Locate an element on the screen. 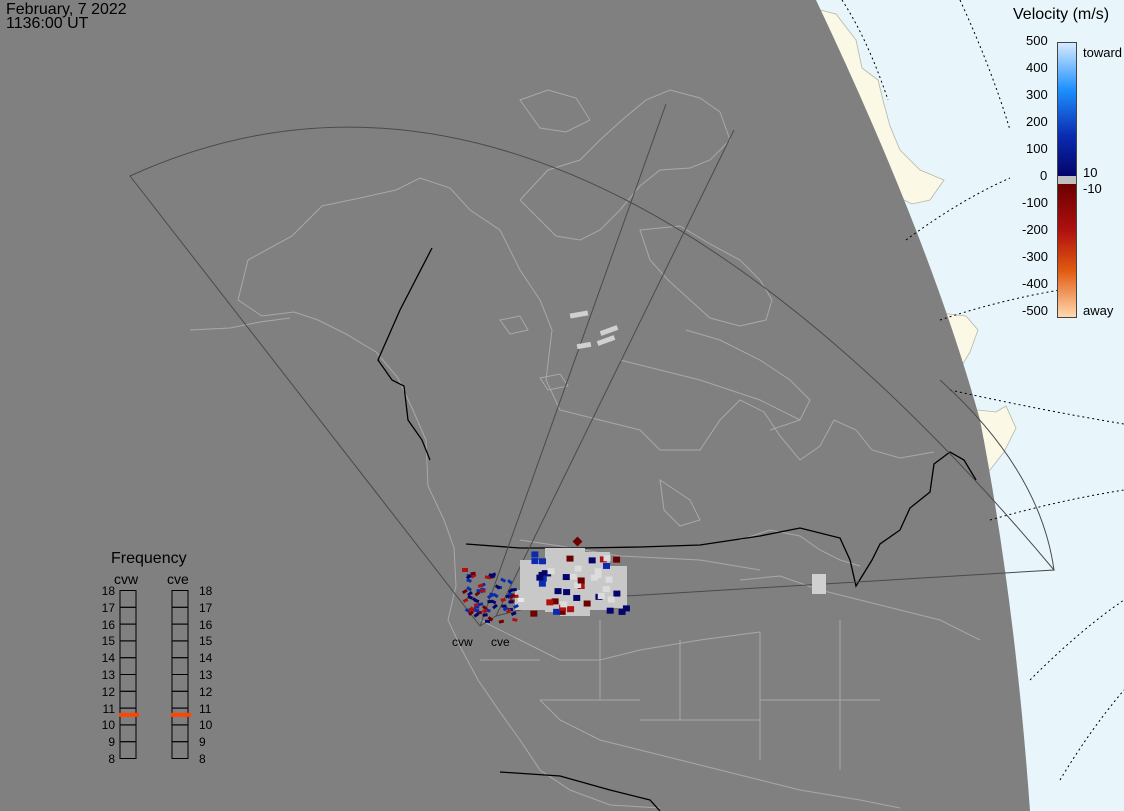 Image resolution: width=1124 pixels, height=811 pixels. velocity-tick-300: 300 is located at coordinates (1037, 94).